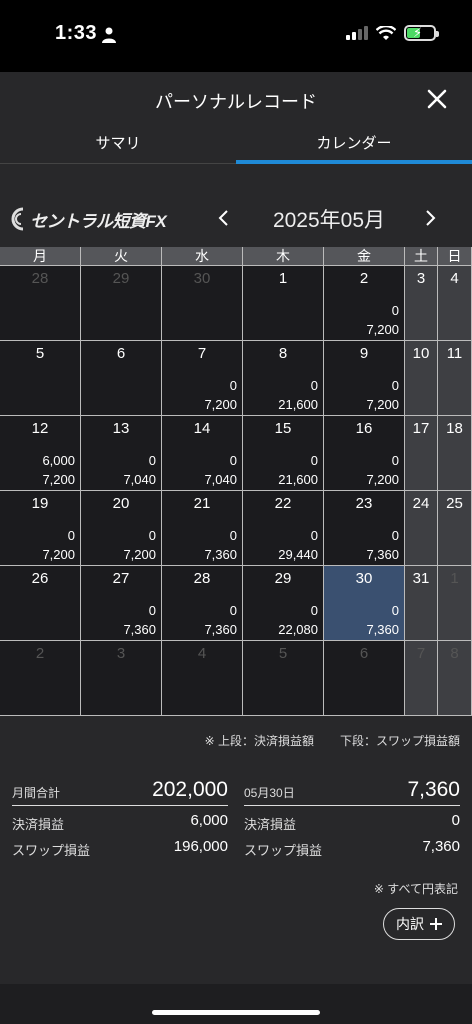 The width and height of the screenshot is (472, 1024). What do you see at coordinates (230, 740) in the screenshot?
I see `value-legend: ※ 上段：決済損益額 下段：スワップ損益額` at bounding box center [230, 740].